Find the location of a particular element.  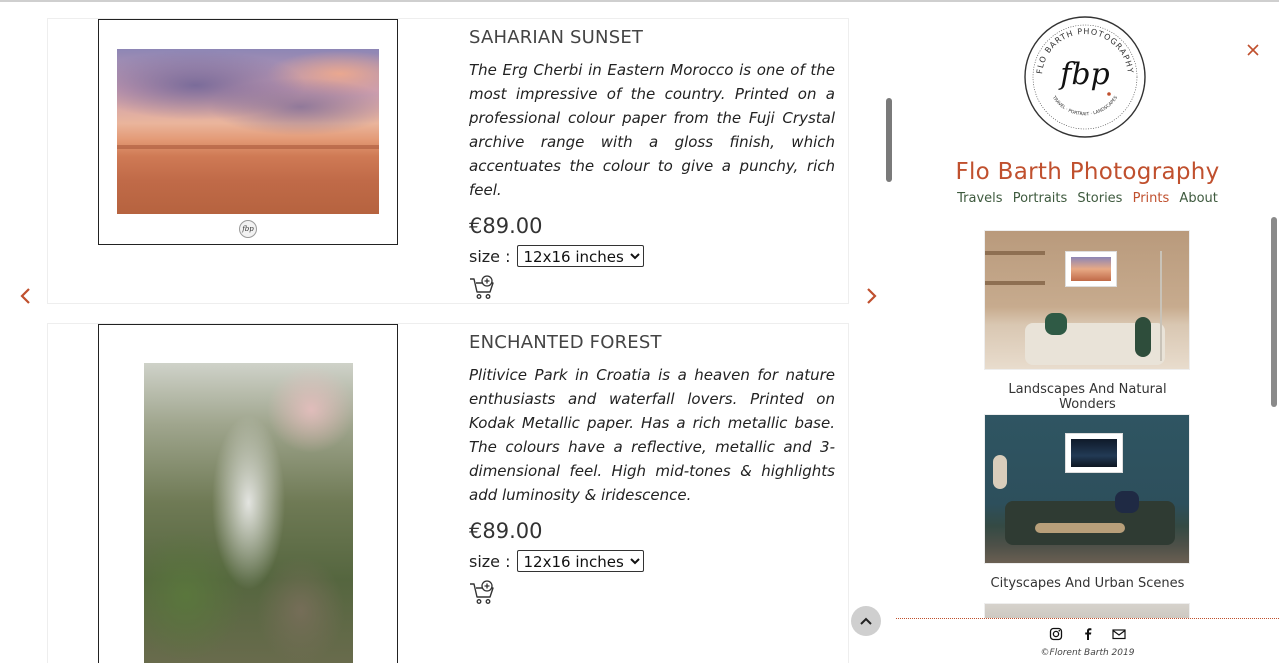

category-cityscapes: Cityscapes And Urban Scenes is located at coordinates (1087, 502).